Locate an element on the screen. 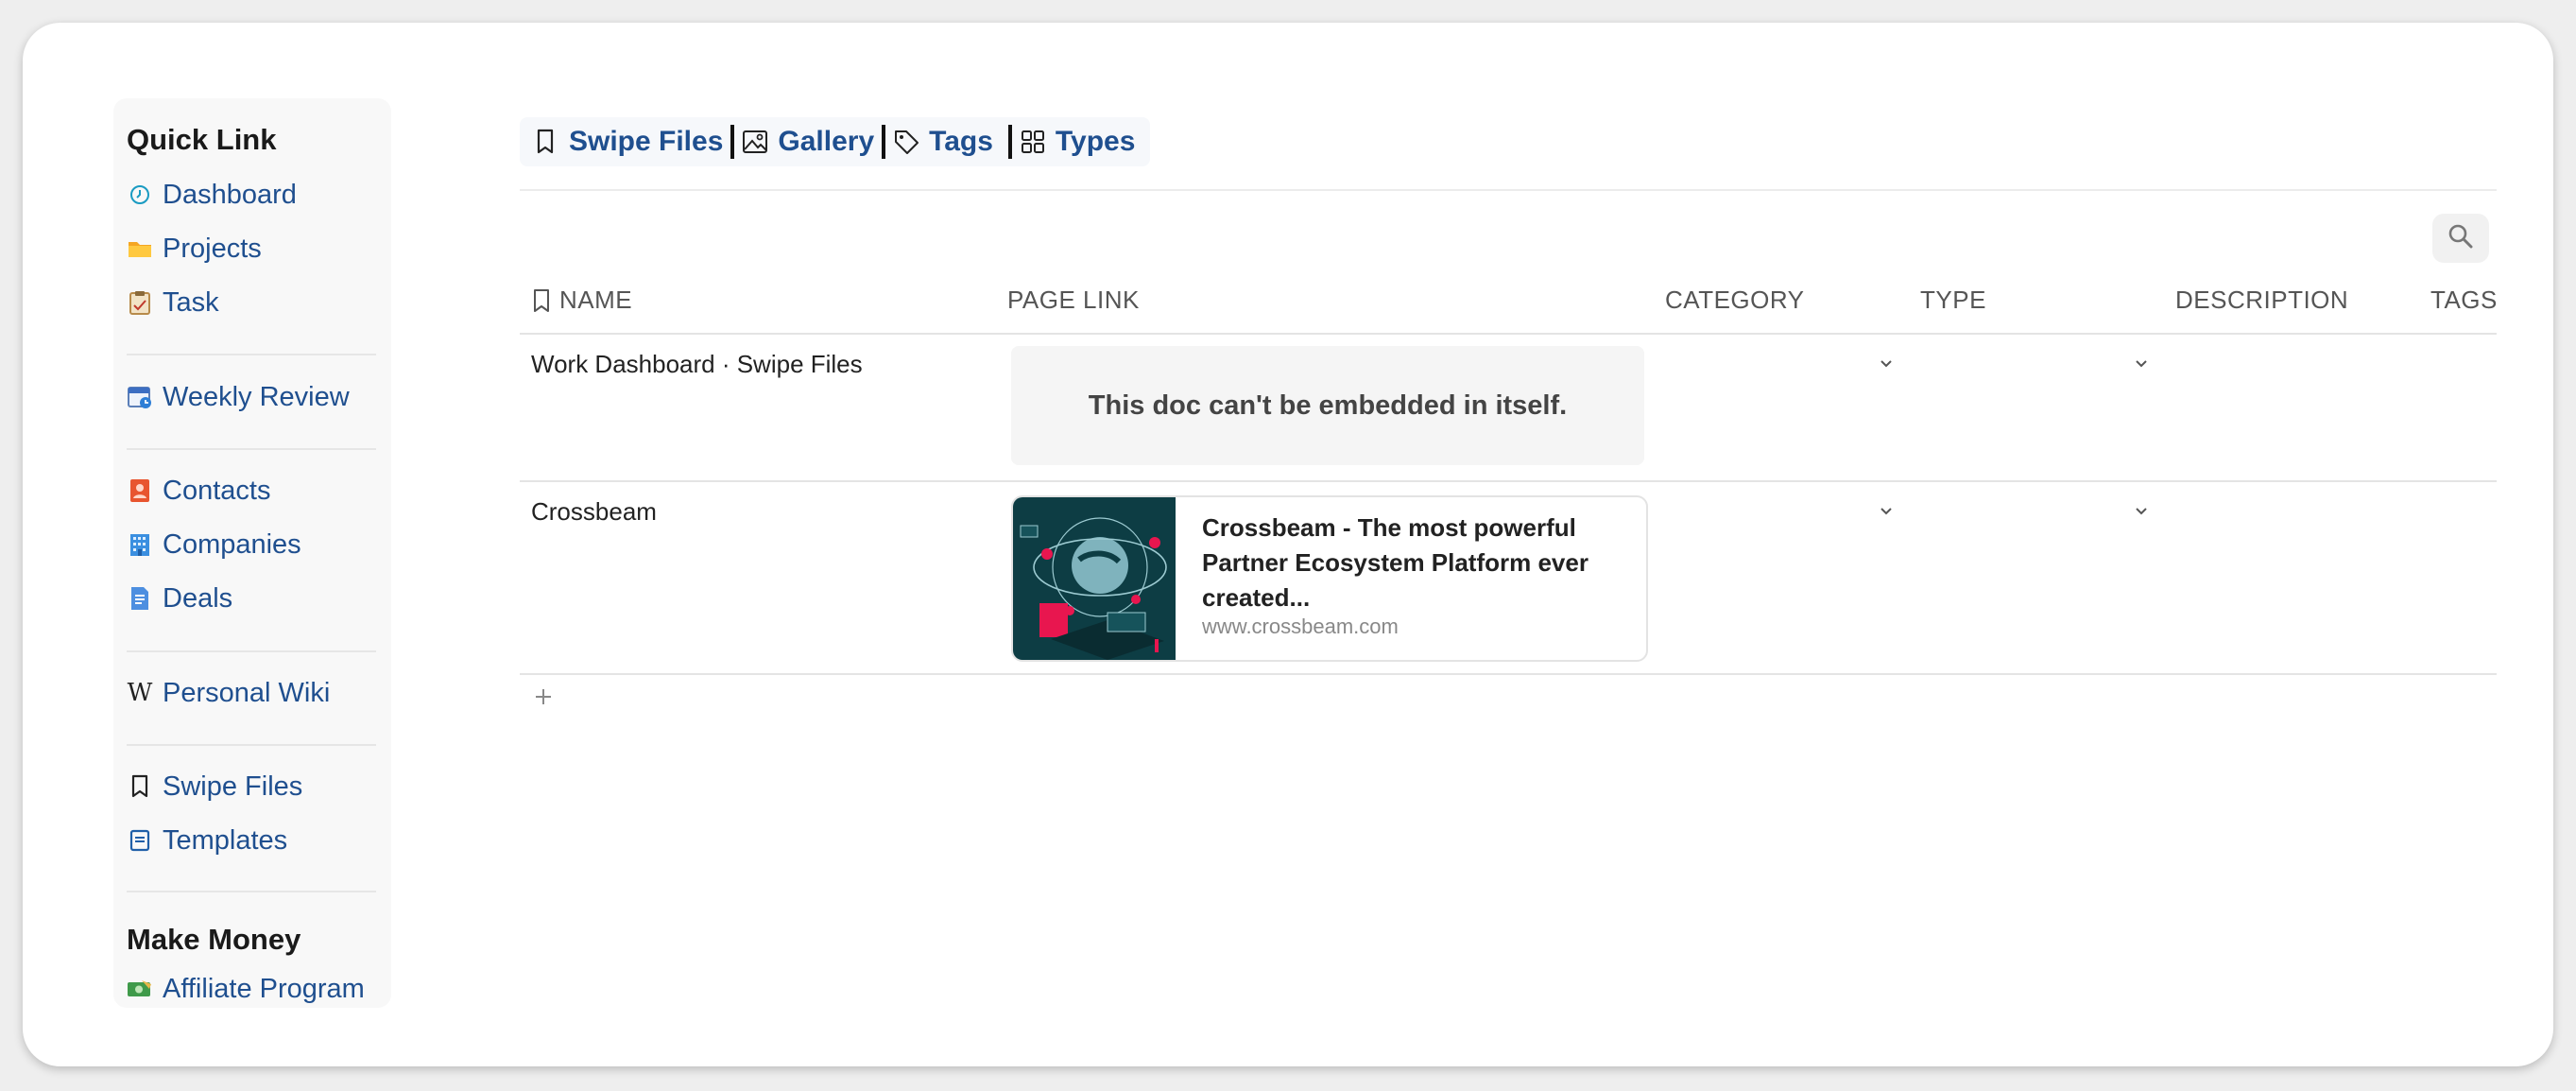 The image size is (2576, 1091). sidebar-item-deals: Deals is located at coordinates (179, 598).